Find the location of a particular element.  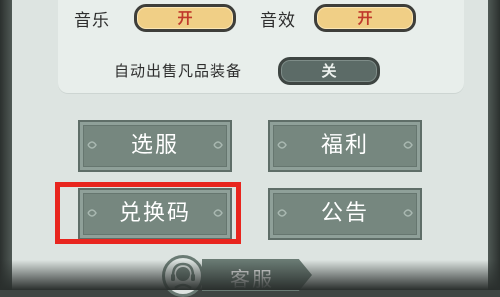

welfare-button: 福利 is located at coordinates (345, 146).